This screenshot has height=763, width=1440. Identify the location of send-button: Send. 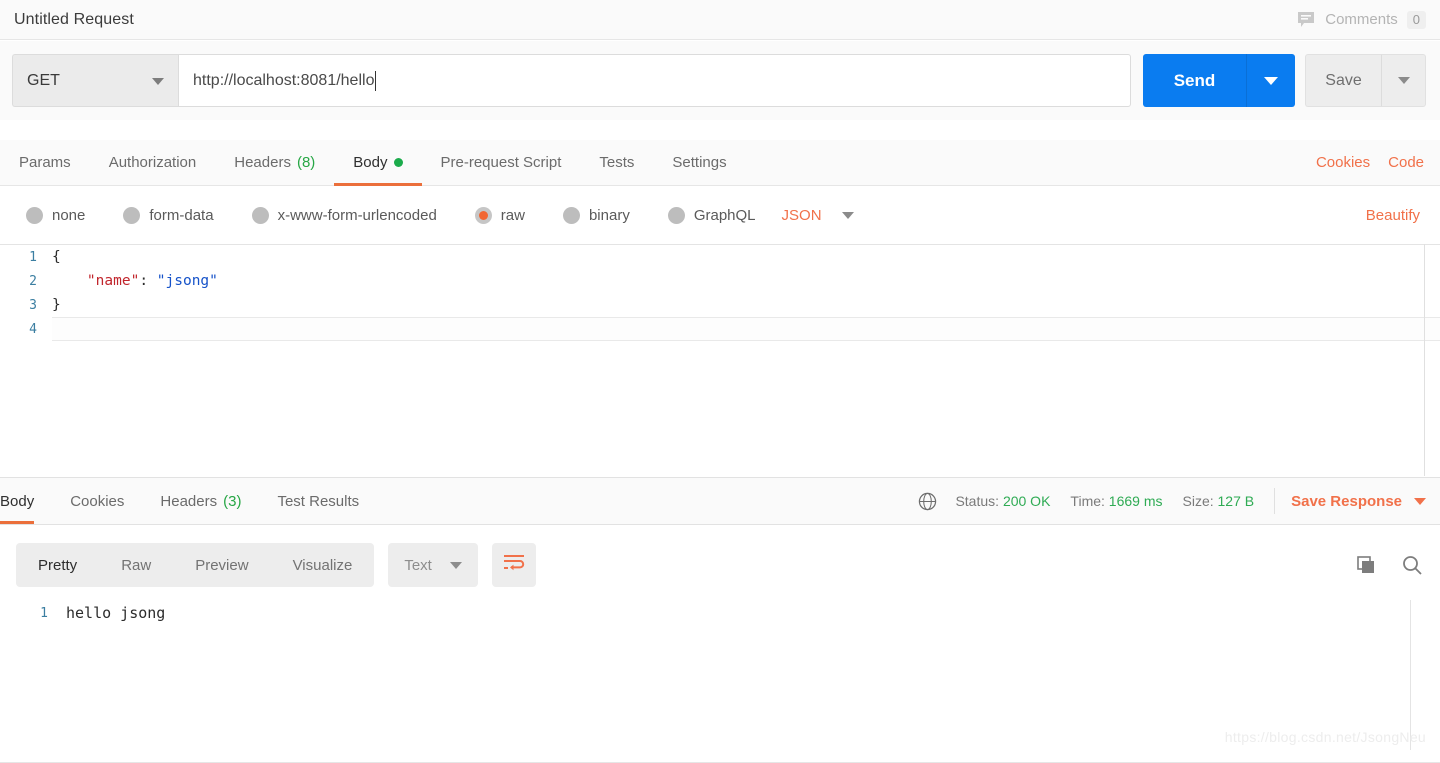
(1195, 80).